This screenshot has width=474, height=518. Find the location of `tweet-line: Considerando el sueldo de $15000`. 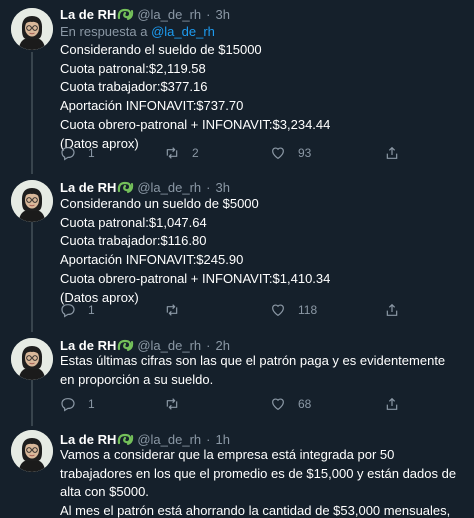

tweet-line: Considerando el sueldo de $15000 is located at coordinates (161, 49).